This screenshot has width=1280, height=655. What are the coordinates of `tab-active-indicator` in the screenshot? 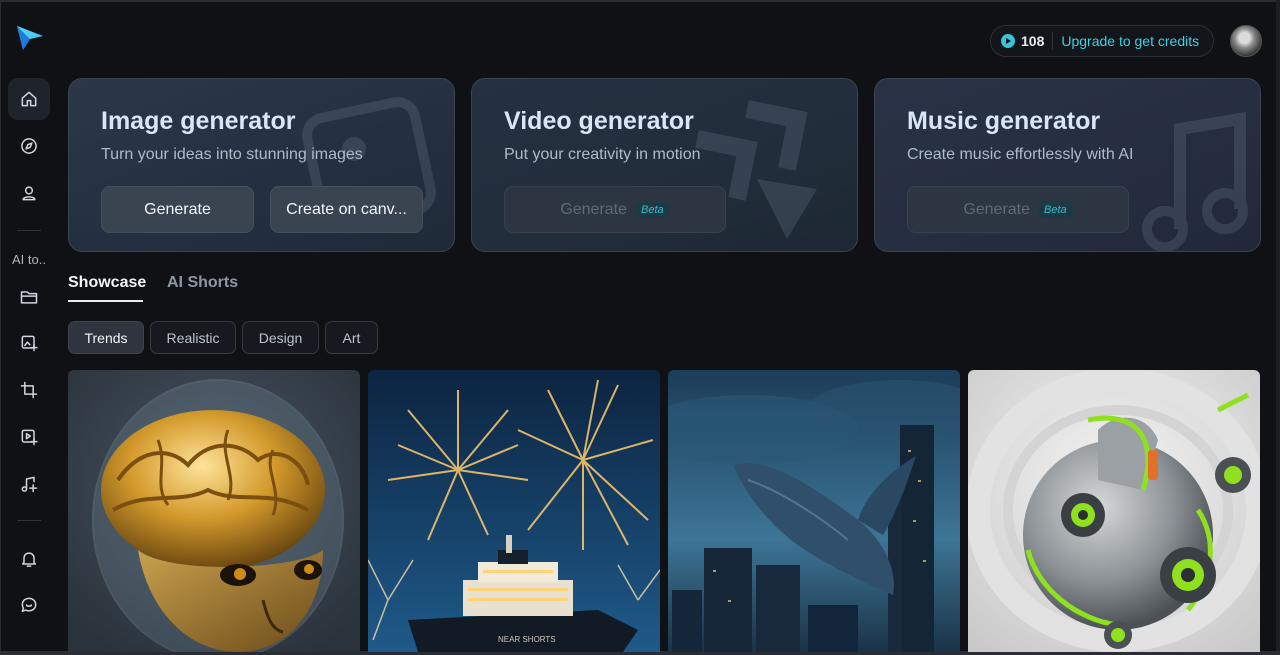 It's located at (105, 301).